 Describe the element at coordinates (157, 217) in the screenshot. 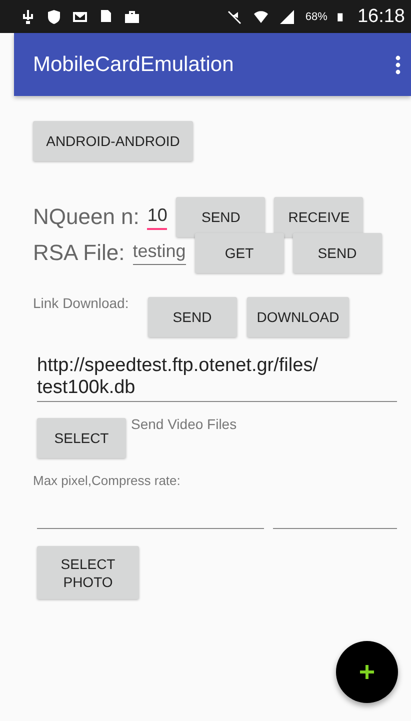

I see `text-field: 10` at that location.